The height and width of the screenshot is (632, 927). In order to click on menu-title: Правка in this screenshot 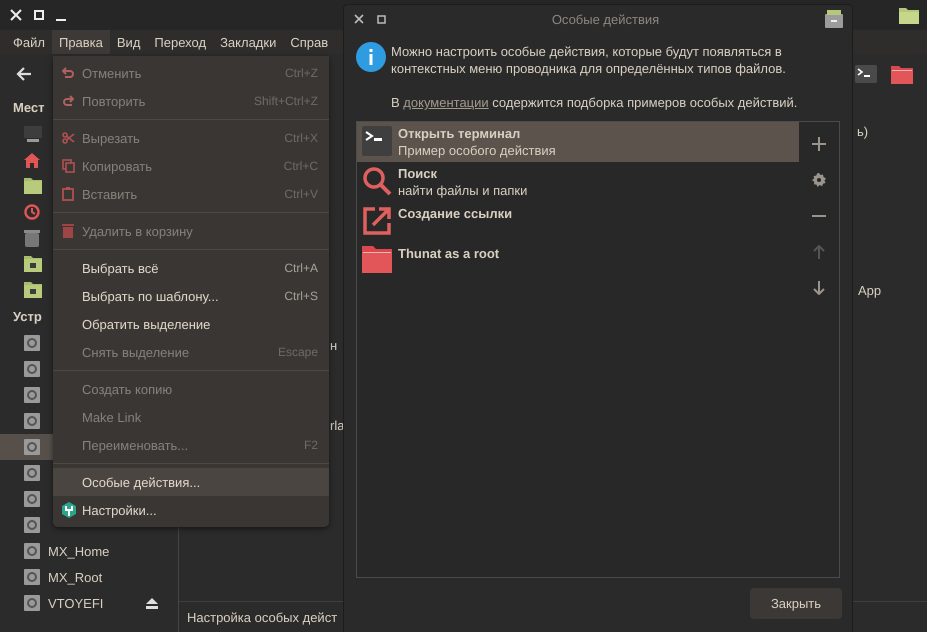, I will do `click(81, 42)`.